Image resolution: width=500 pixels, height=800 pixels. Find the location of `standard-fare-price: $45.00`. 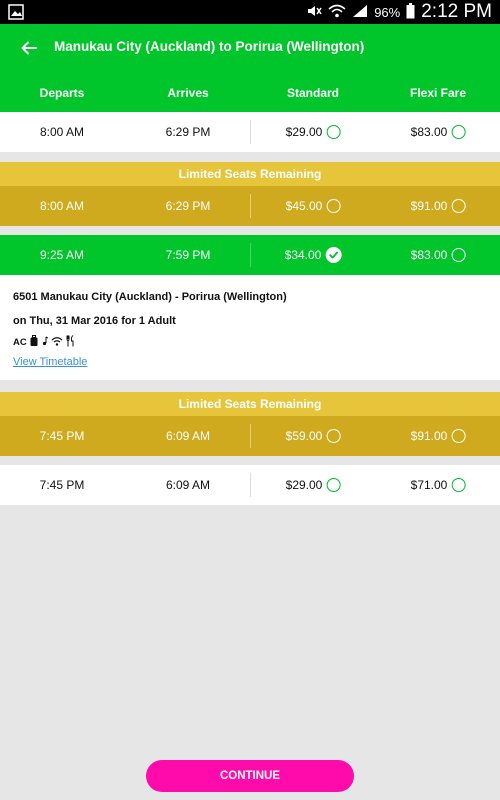

standard-fare-price: $45.00 is located at coordinates (304, 206).